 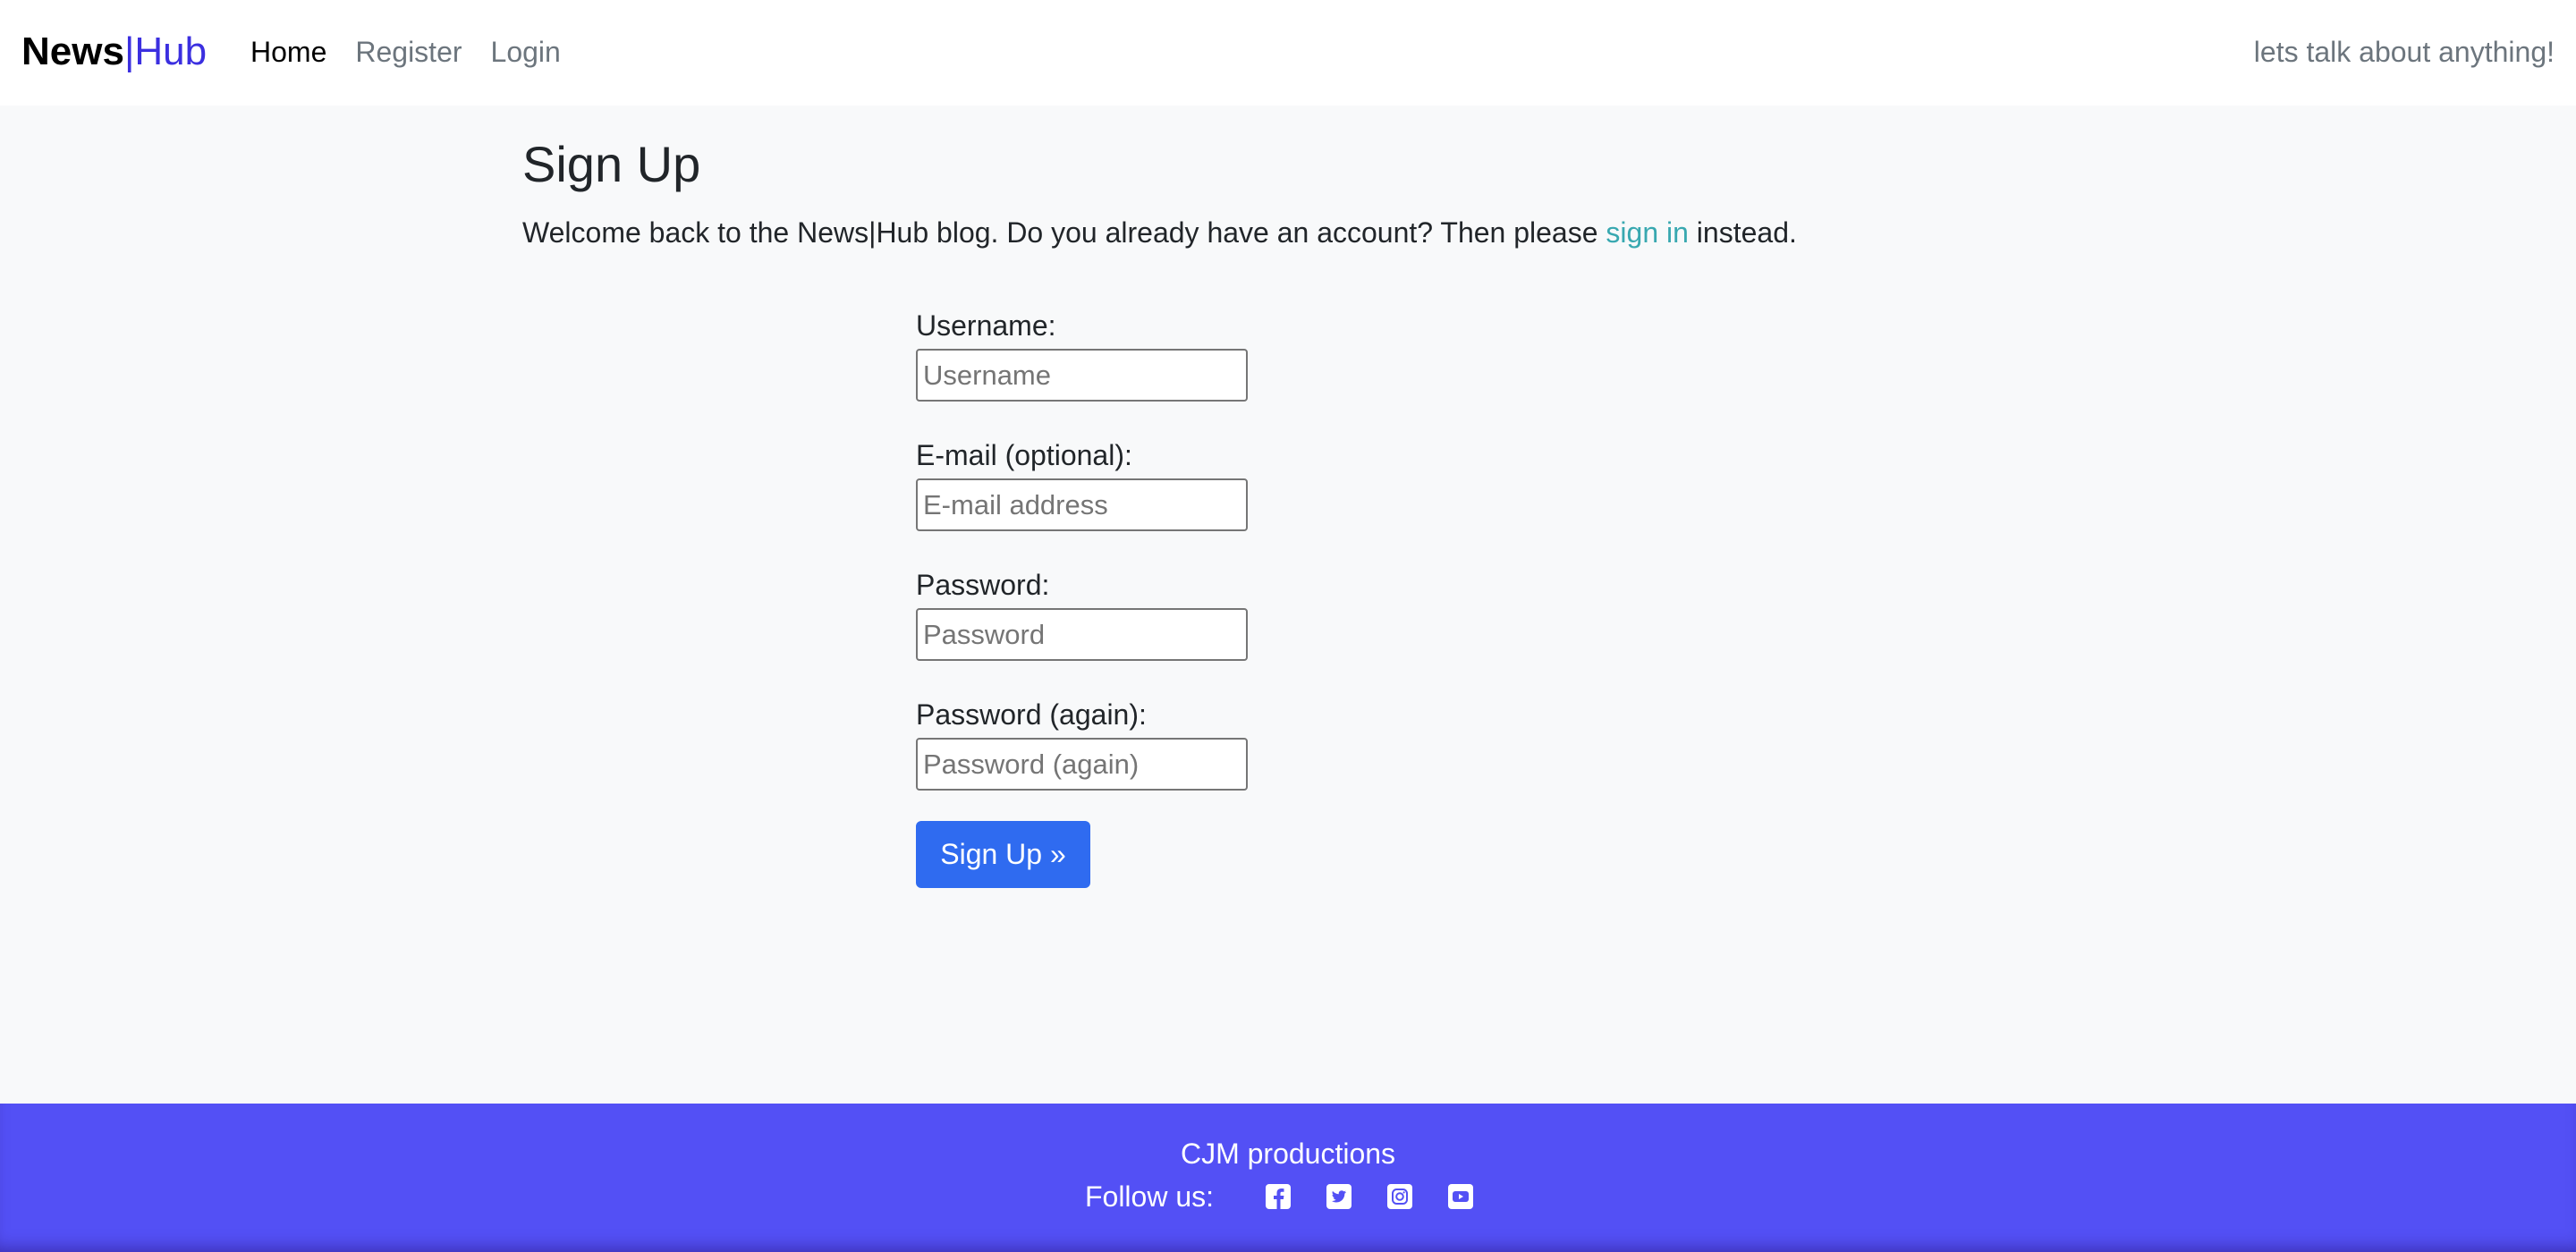 What do you see at coordinates (2404, 52) in the screenshot?
I see `navbar-tagline: lets talk about anything!` at bounding box center [2404, 52].